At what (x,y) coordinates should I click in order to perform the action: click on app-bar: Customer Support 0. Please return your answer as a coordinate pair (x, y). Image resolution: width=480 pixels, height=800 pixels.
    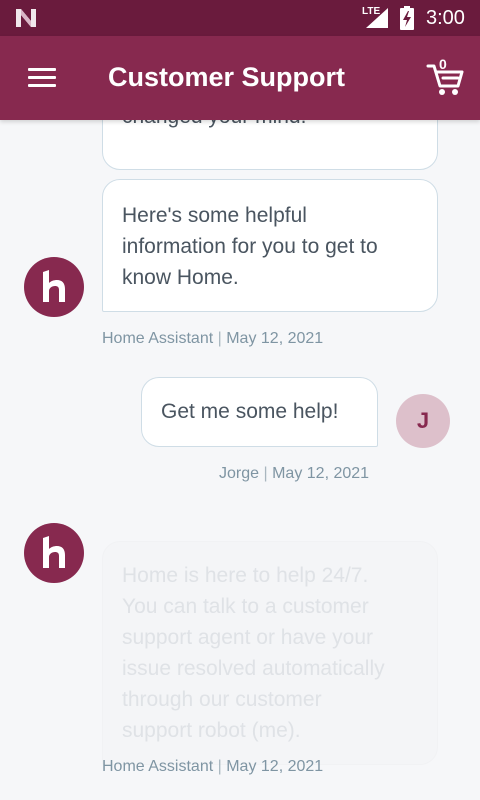
    Looking at the image, I should click on (240, 78).